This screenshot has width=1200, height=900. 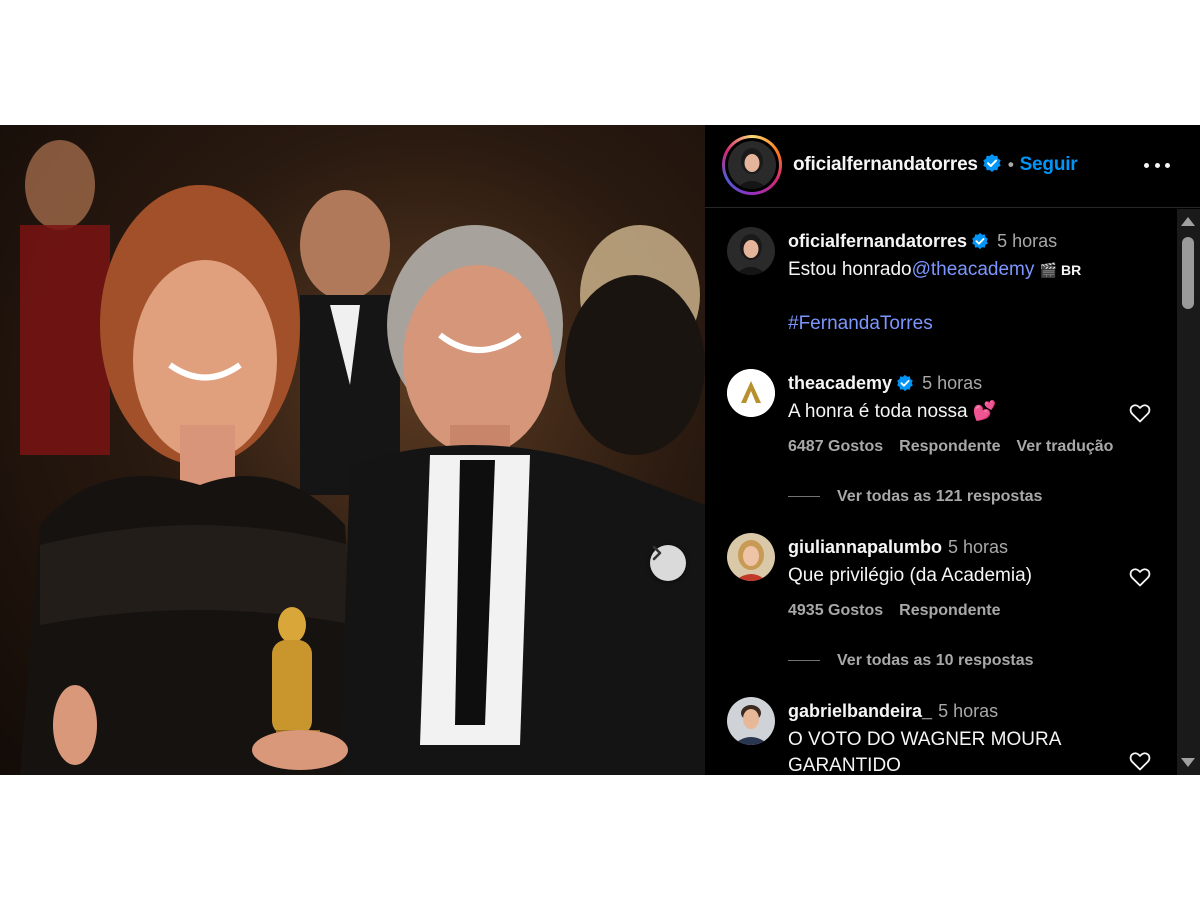 I want to click on view-replies-button: Ver todas as 121 respostas, so click(x=915, y=497).